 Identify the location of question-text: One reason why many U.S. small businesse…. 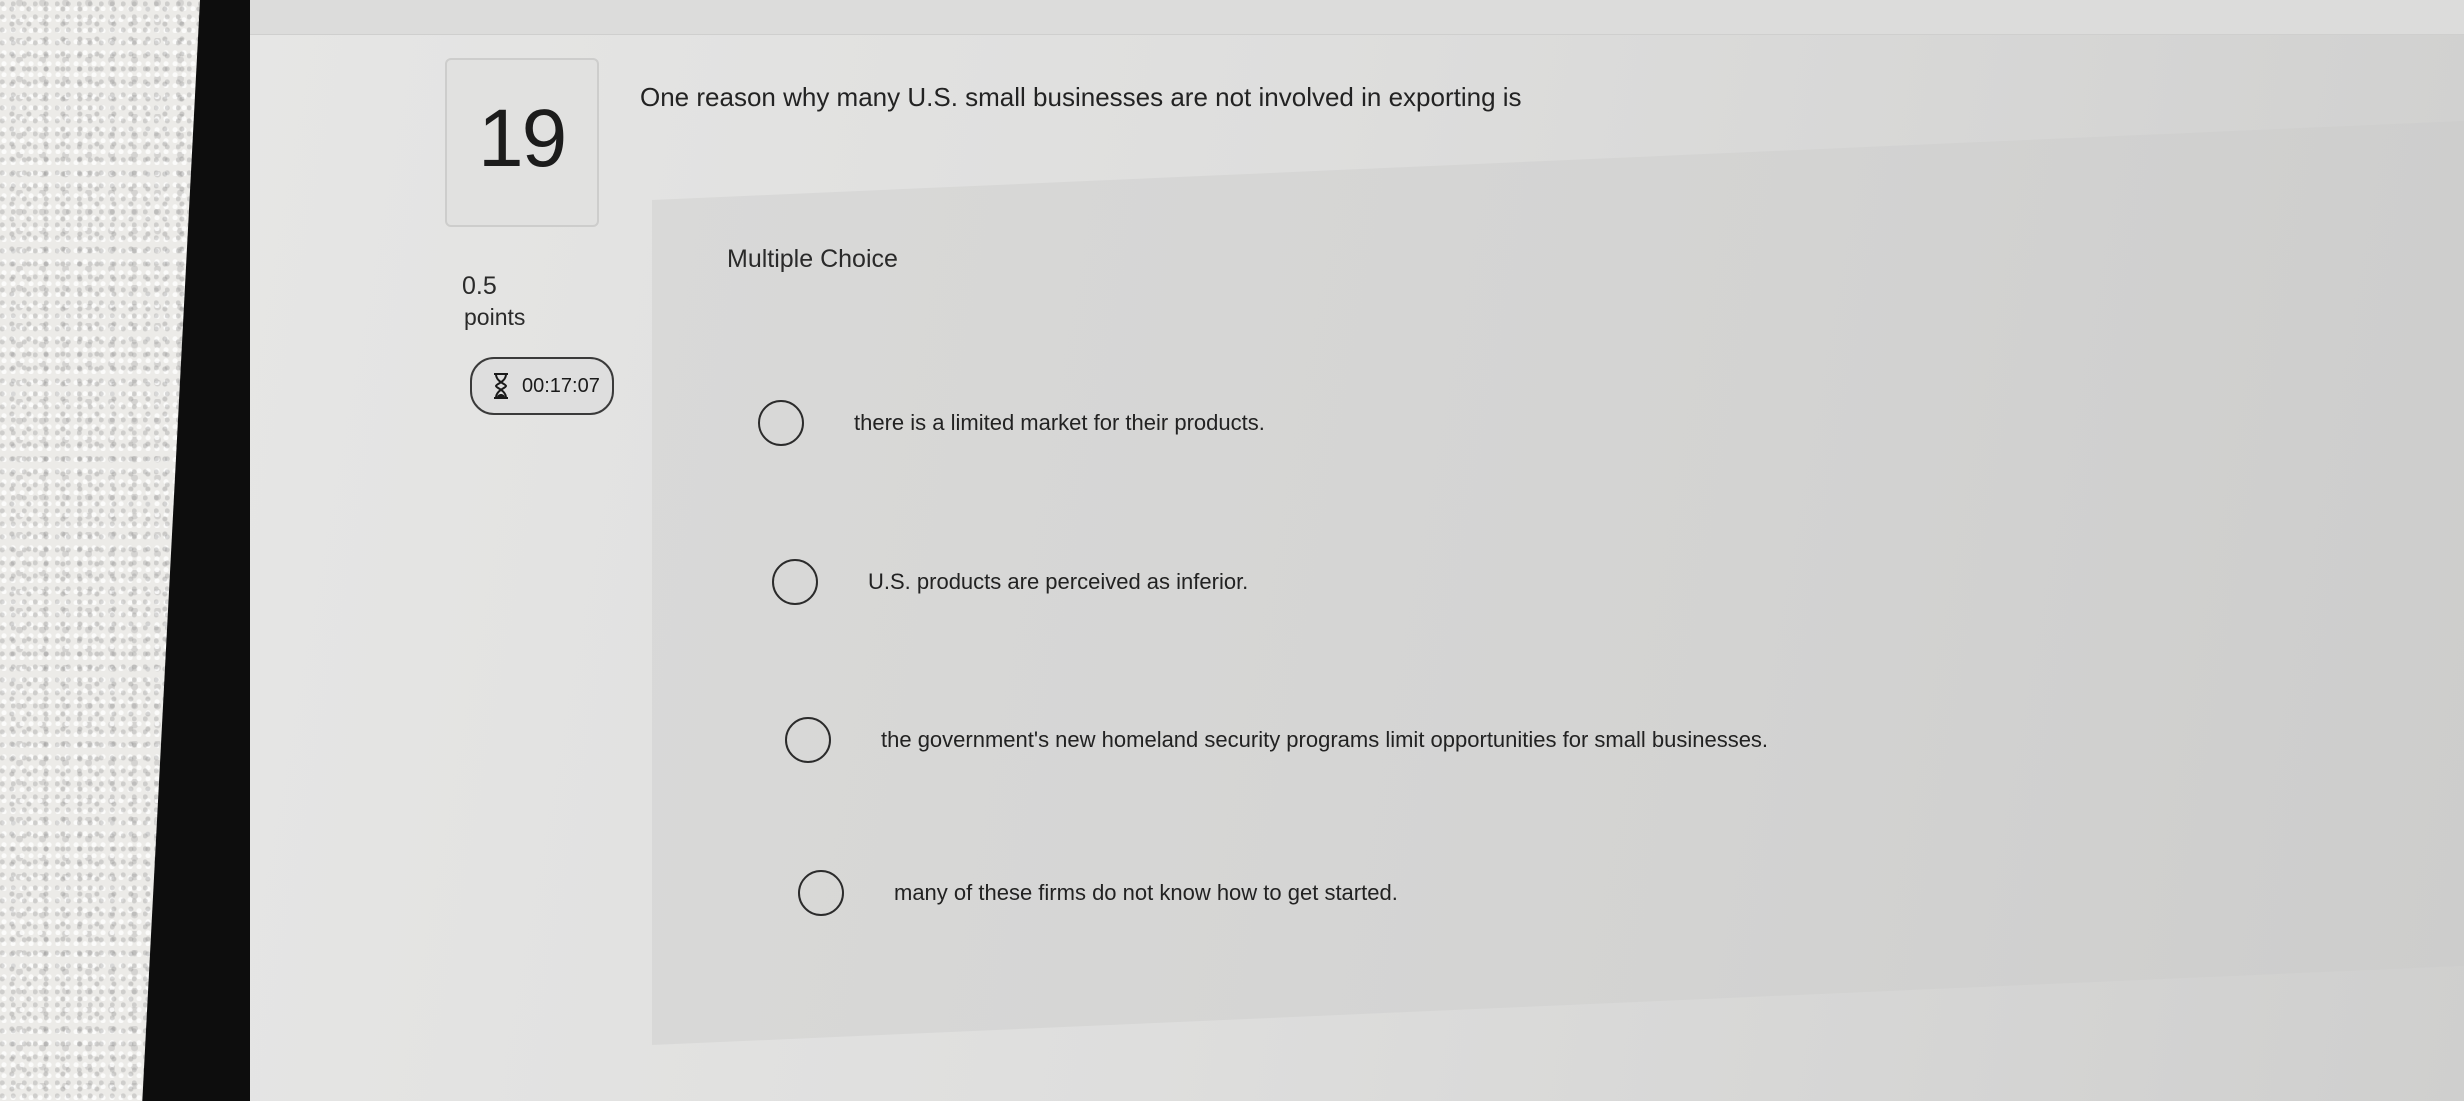
(1081, 97).